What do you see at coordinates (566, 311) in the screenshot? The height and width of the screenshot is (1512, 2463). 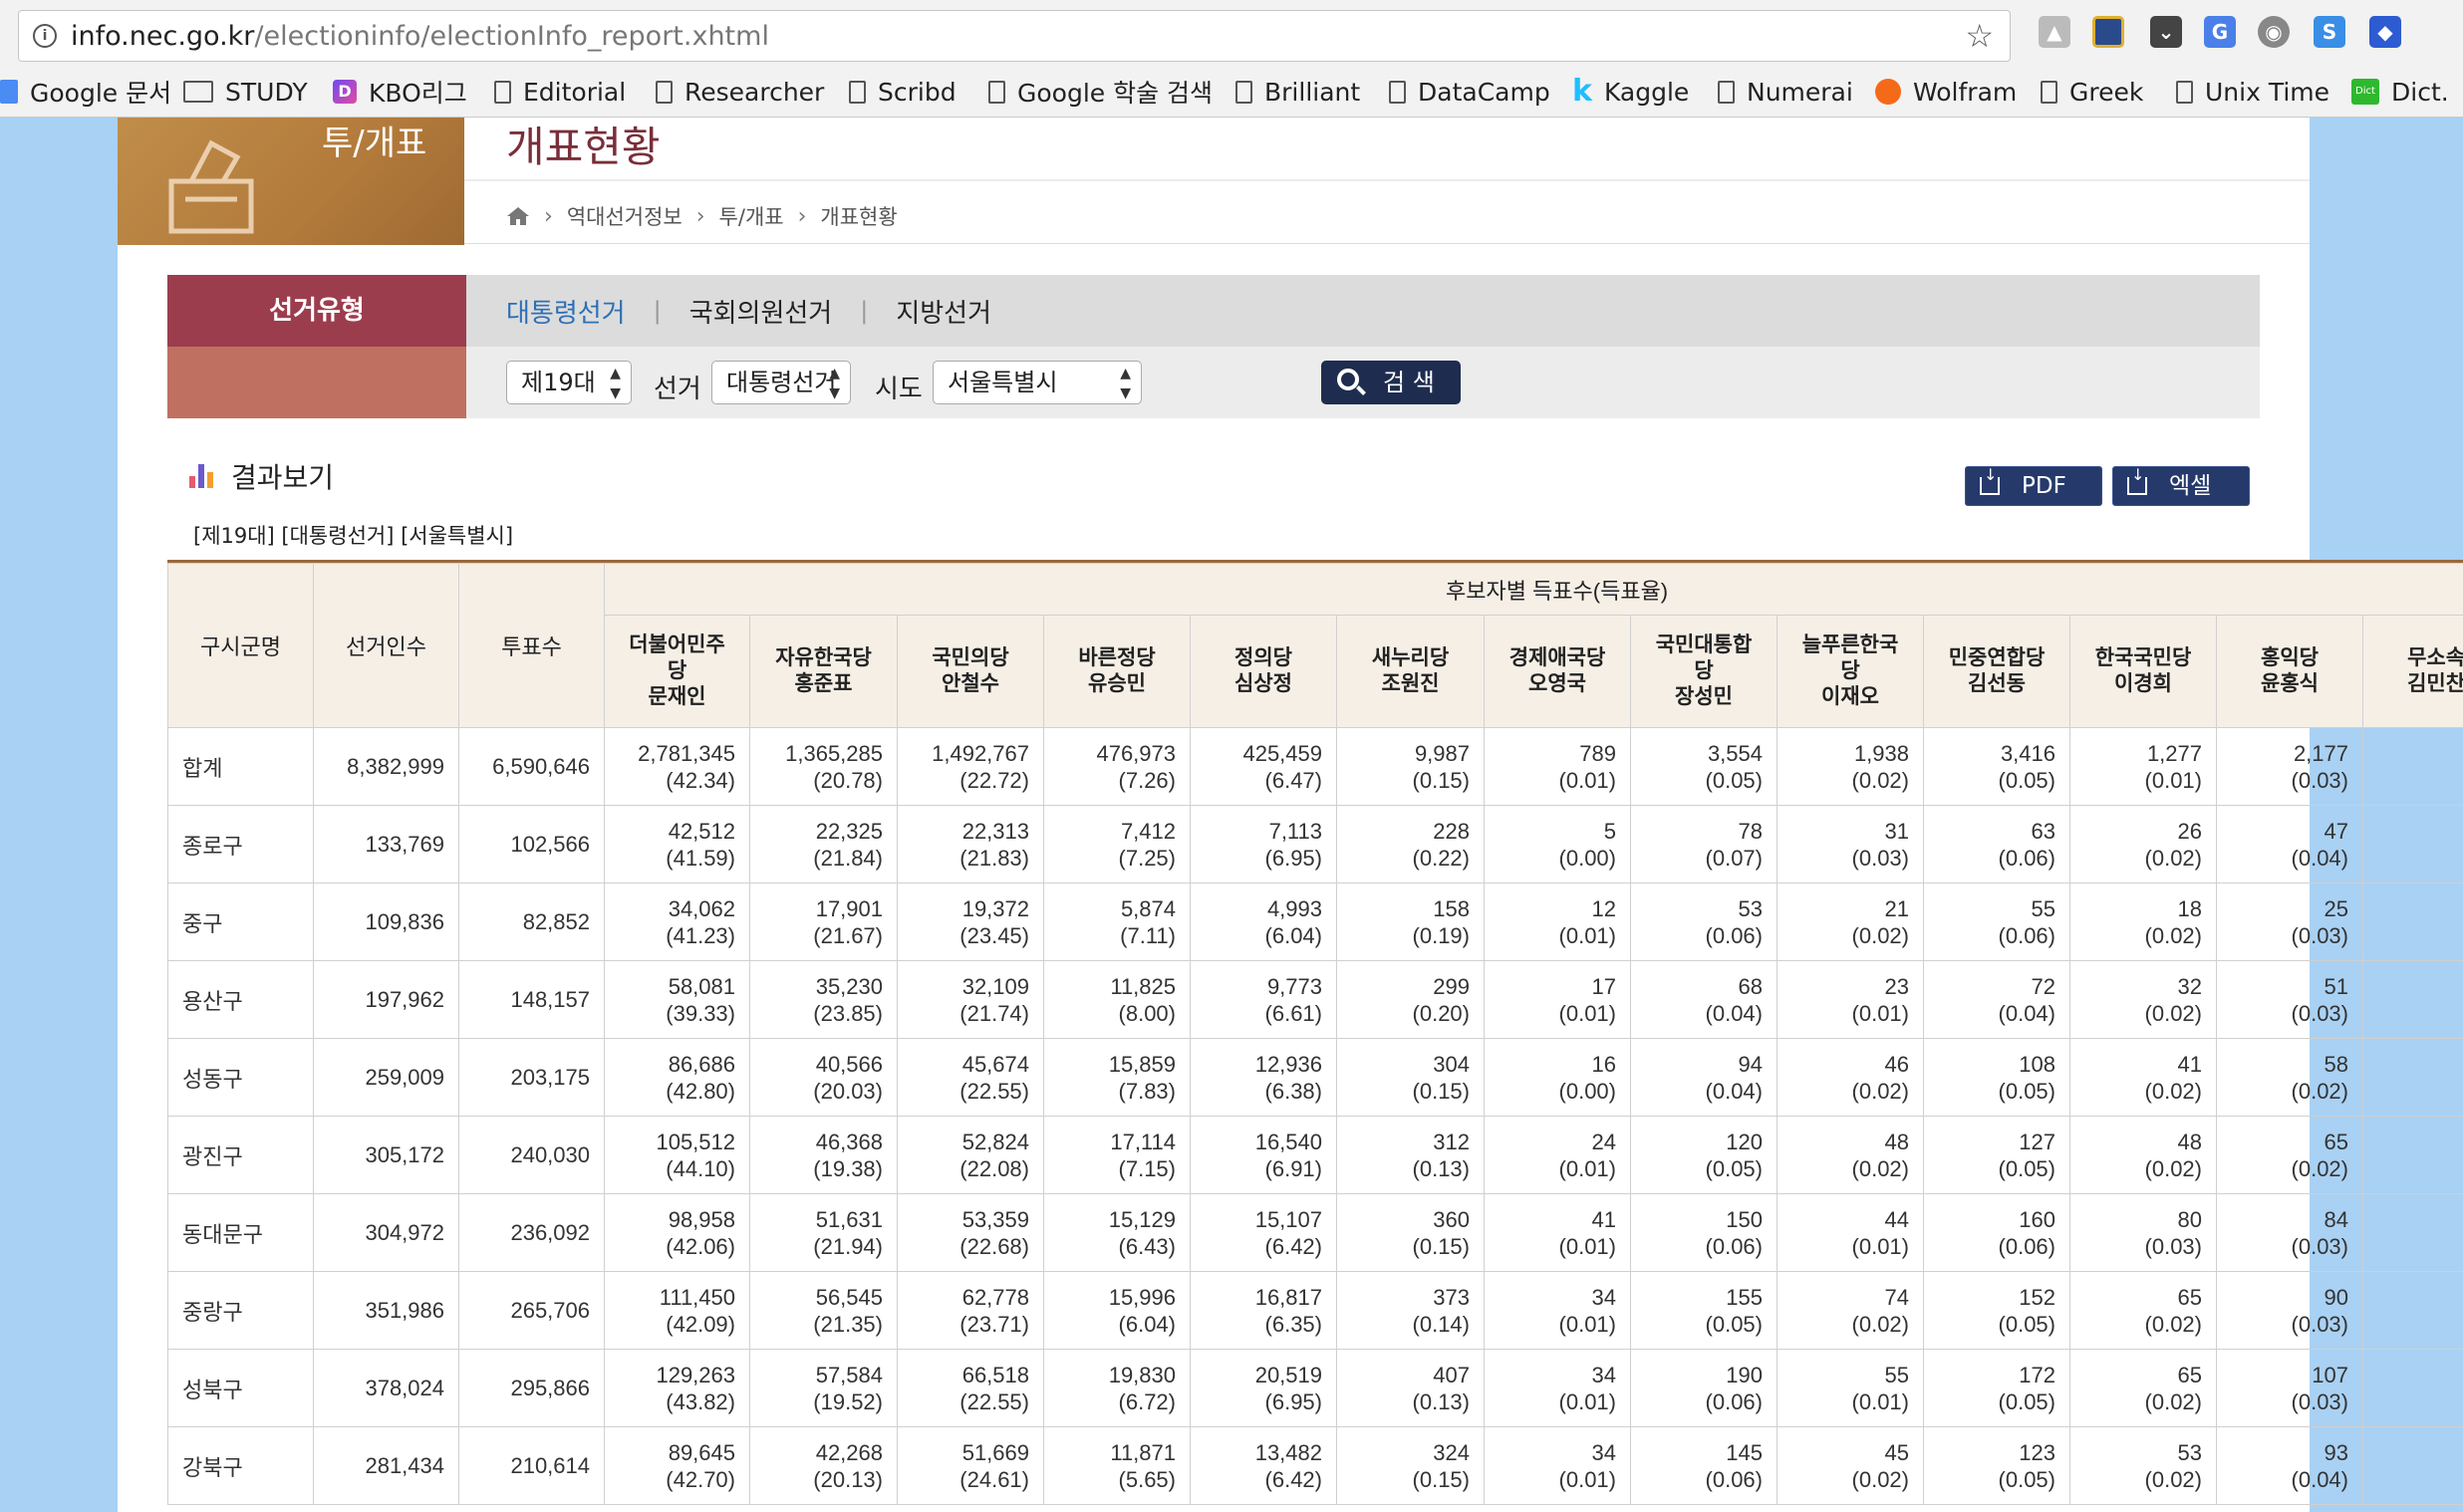 I see `tab-presidential: 대통령선거` at bounding box center [566, 311].